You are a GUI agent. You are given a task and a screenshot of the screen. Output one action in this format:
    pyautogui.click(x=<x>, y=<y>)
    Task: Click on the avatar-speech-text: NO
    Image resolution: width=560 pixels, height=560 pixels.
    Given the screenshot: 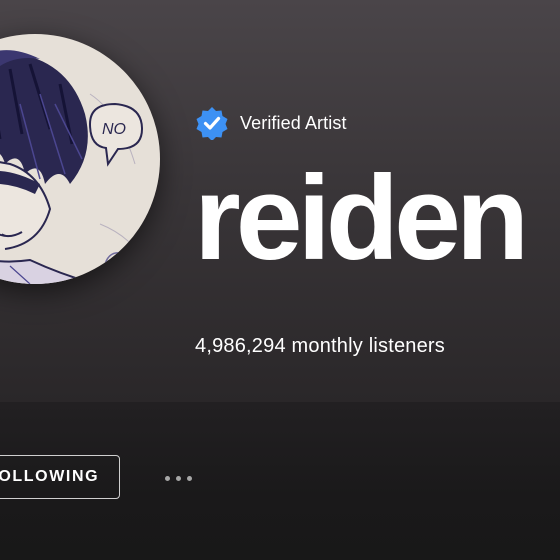 What is the action you would take?
    pyautogui.click(x=114, y=129)
    